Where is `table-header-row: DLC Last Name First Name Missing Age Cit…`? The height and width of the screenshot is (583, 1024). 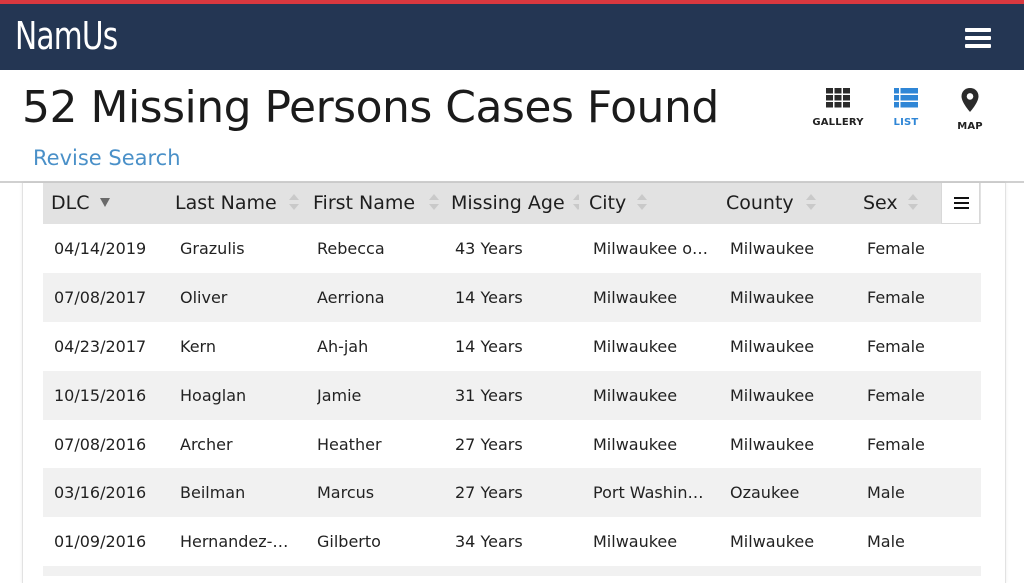
table-header-row: DLC Last Name First Name Missing Age Cit… is located at coordinates (512, 203).